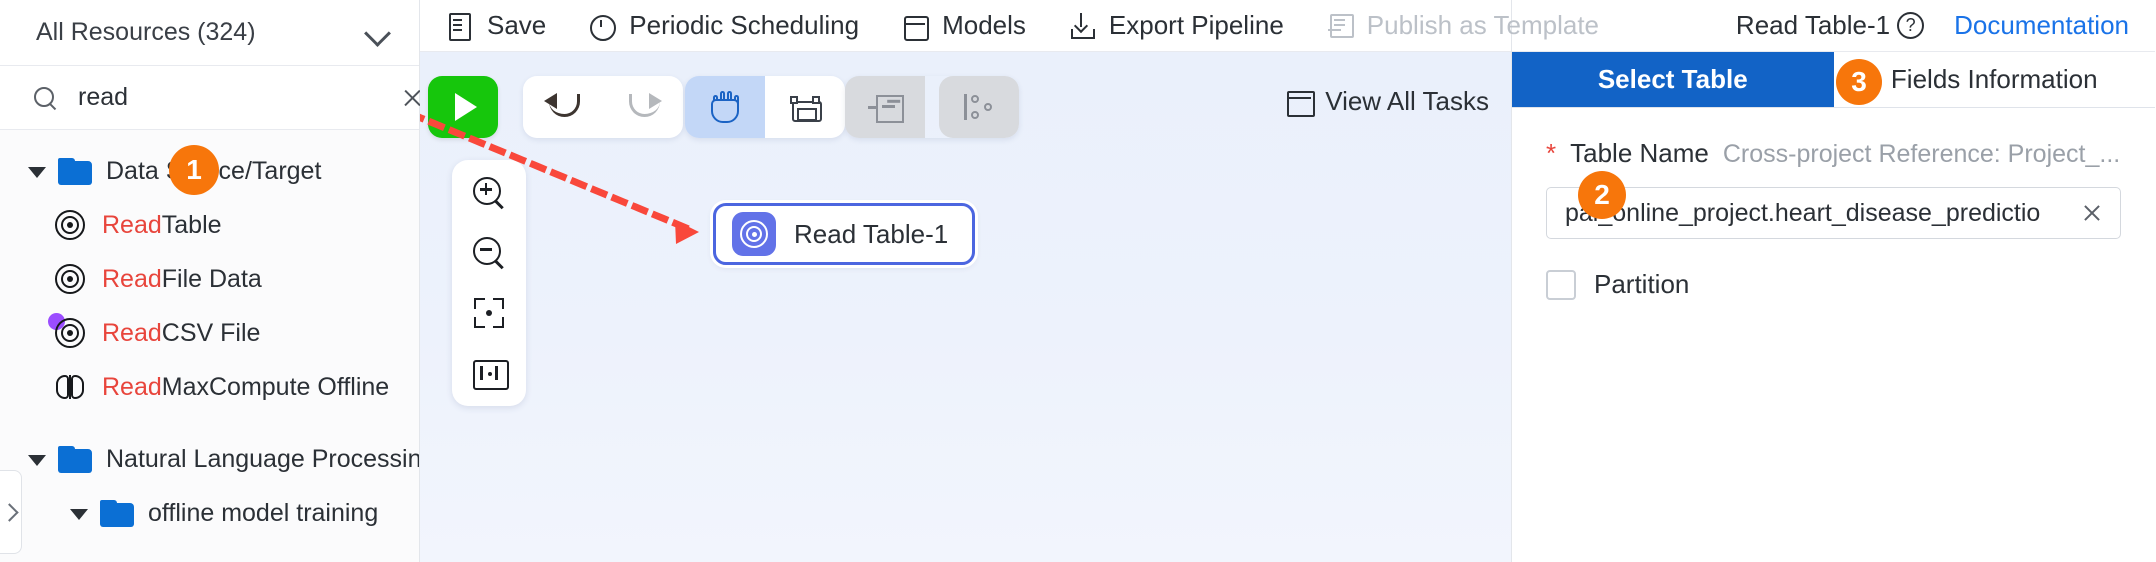 The image size is (2156, 562). What do you see at coordinates (1483, 25) in the screenshot?
I see `publish-as-template-label: Publish as Template` at bounding box center [1483, 25].